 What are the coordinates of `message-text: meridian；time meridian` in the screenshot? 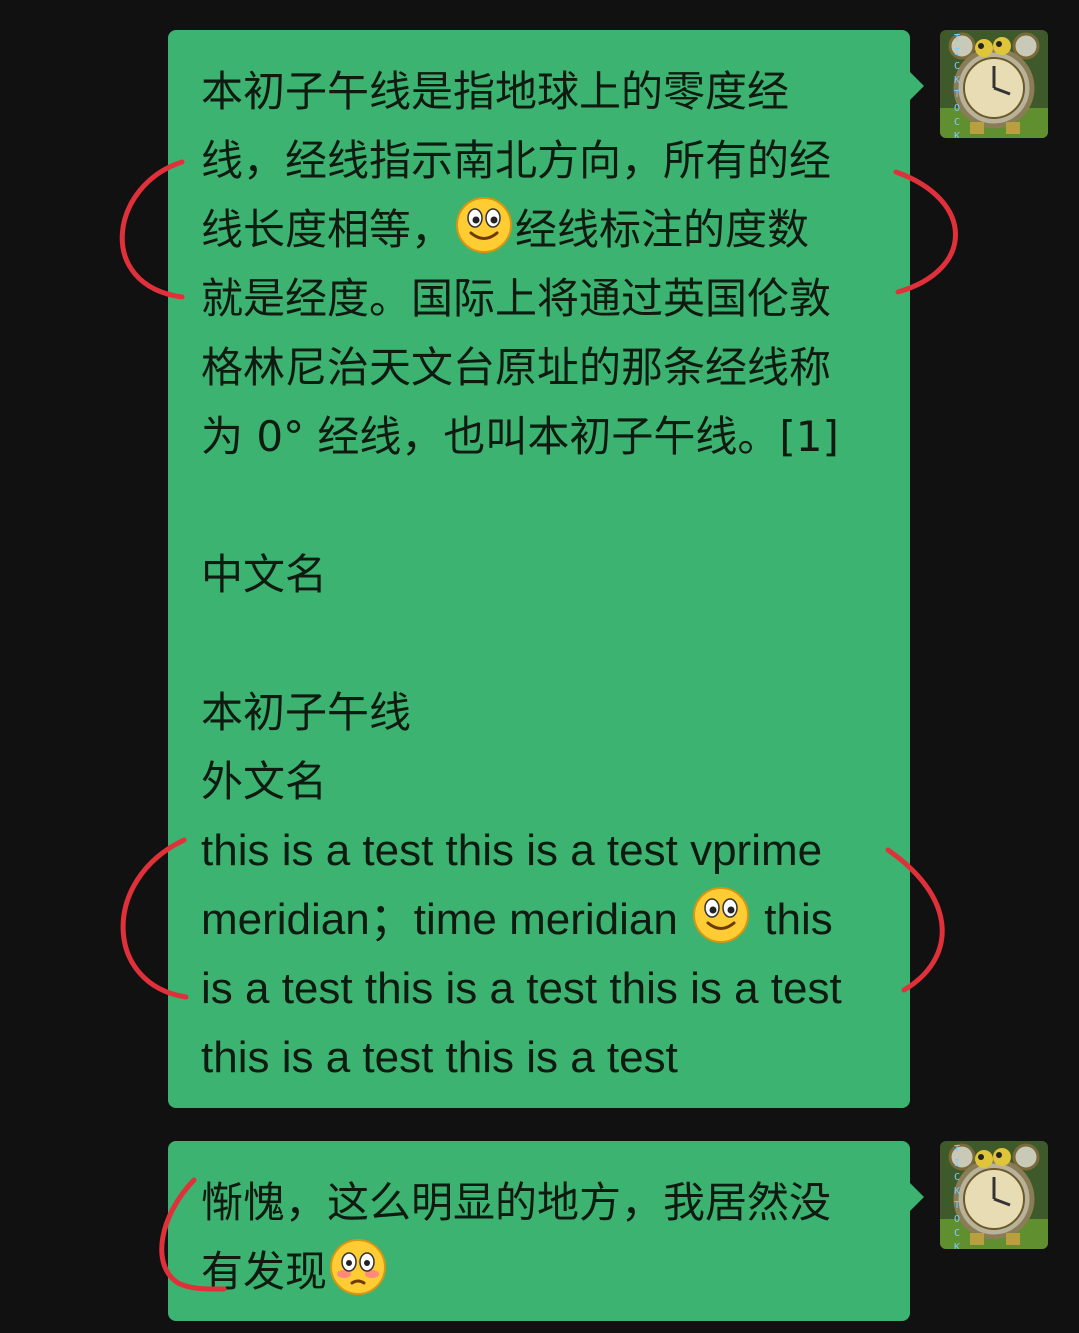 It's located at (439, 919).